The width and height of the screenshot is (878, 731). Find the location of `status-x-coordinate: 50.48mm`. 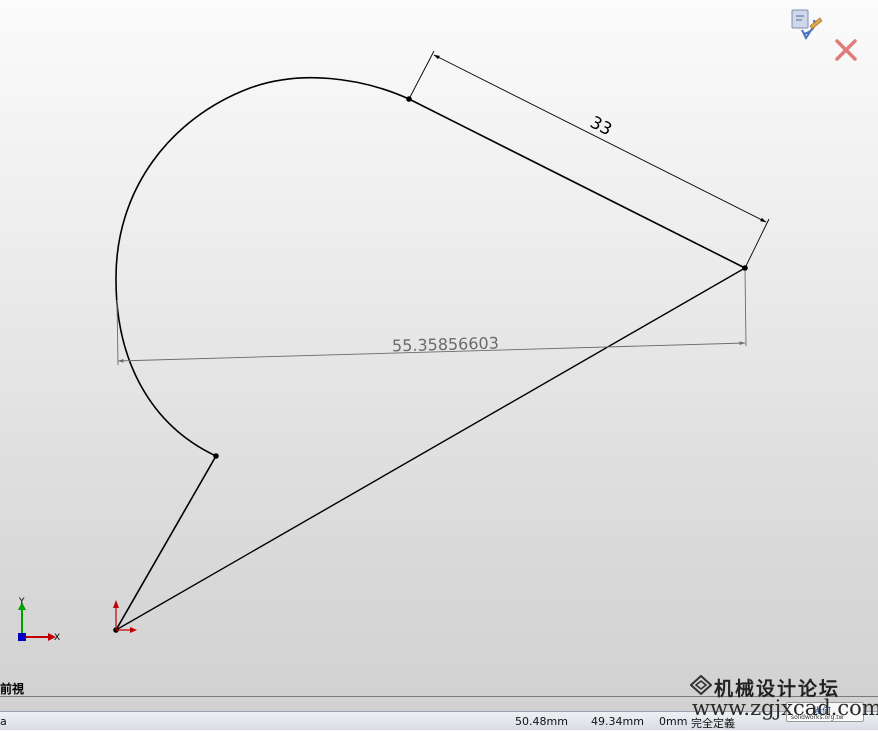

status-x-coordinate: 50.48mm is located at coordinates (541, 721).